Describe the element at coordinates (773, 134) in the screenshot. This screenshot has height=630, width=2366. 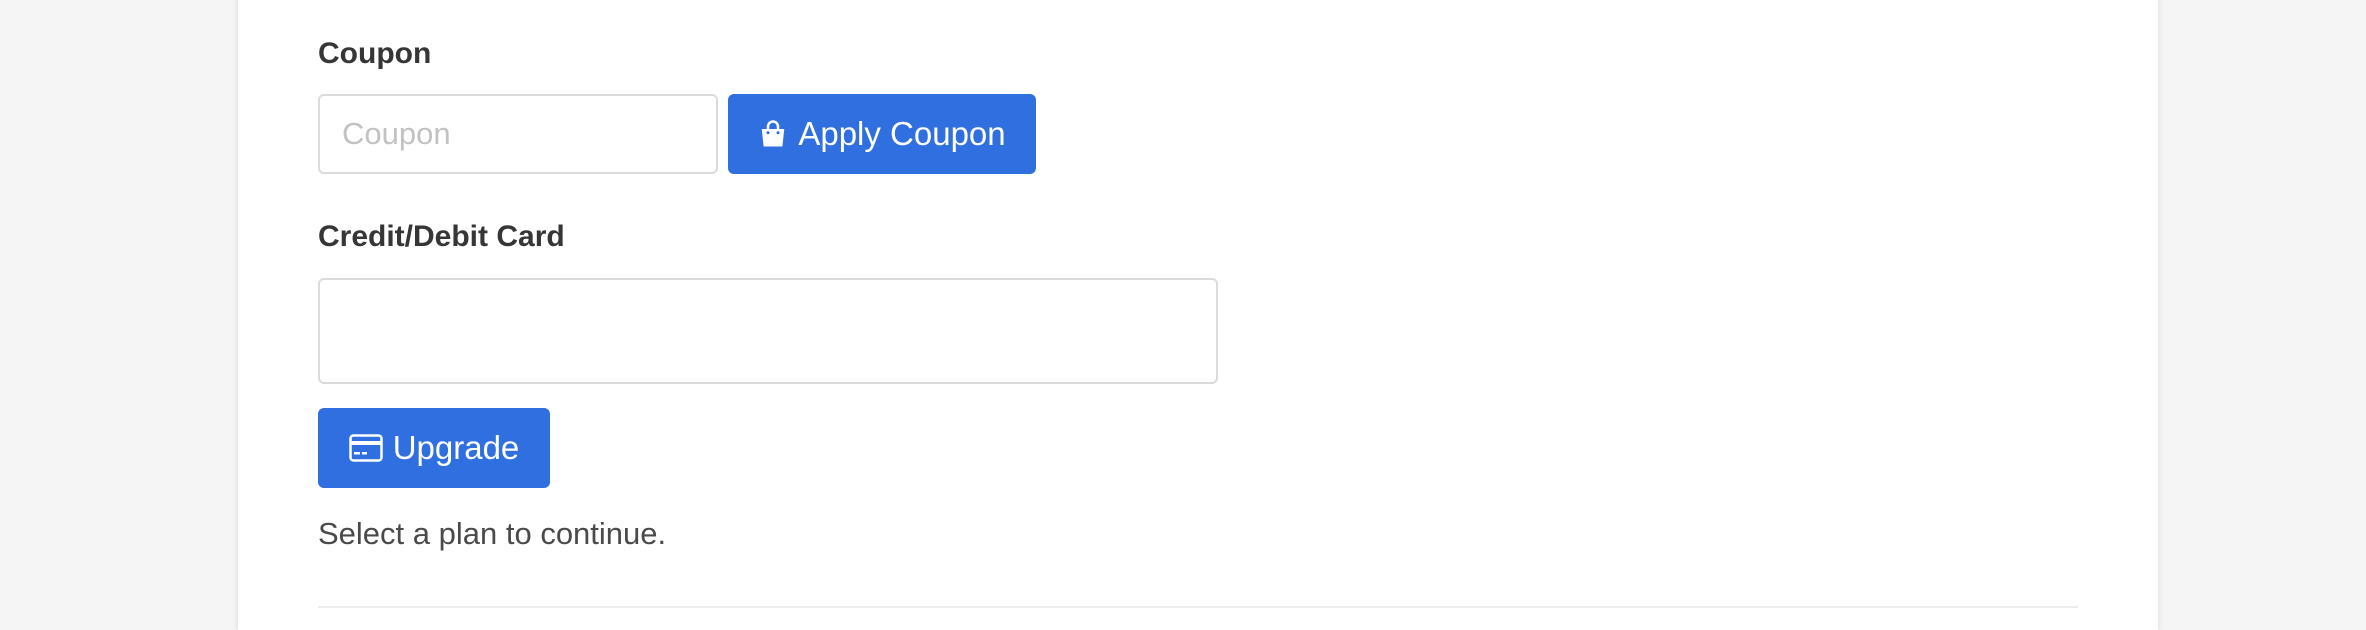
I see `shopping-bag-icon` at that location.